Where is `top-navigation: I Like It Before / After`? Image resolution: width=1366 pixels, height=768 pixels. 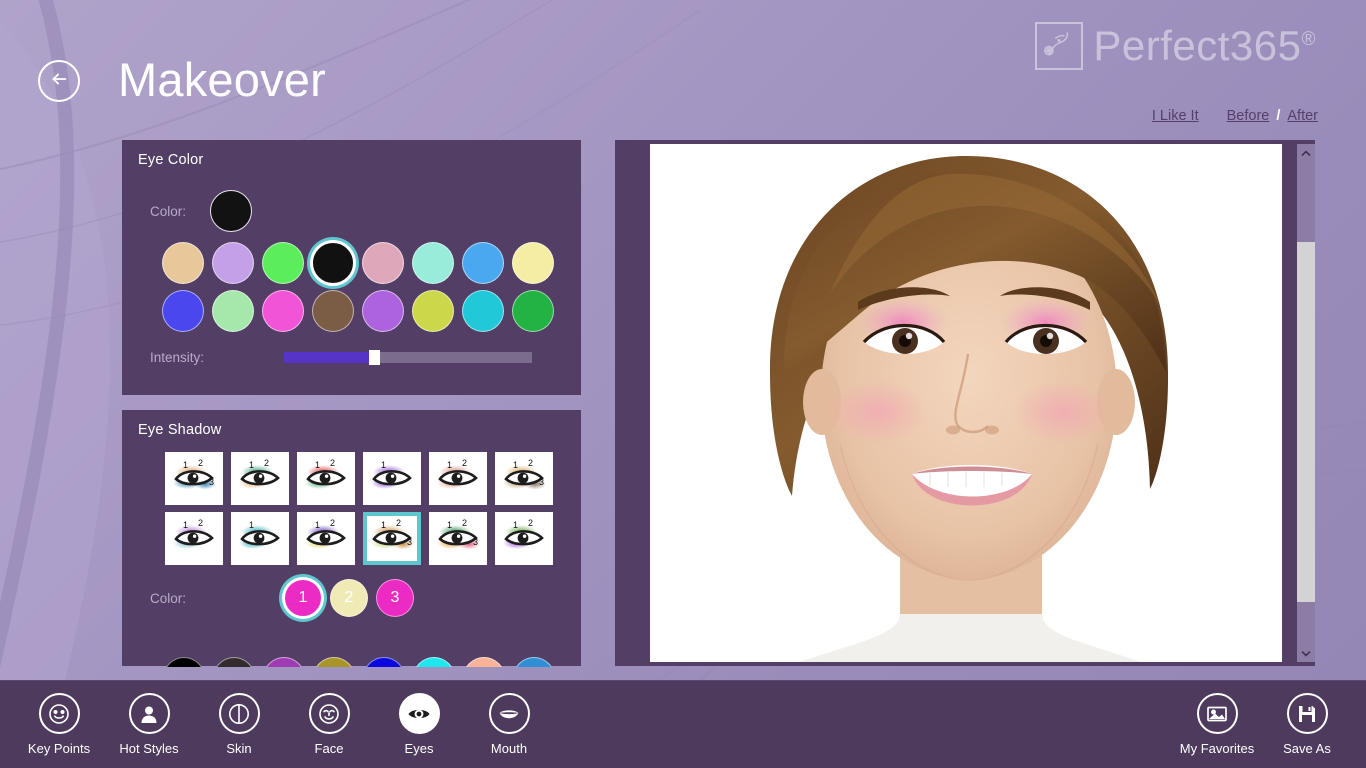
top-navigation: I Like It Before / After is located at coordinates (1235, 116).